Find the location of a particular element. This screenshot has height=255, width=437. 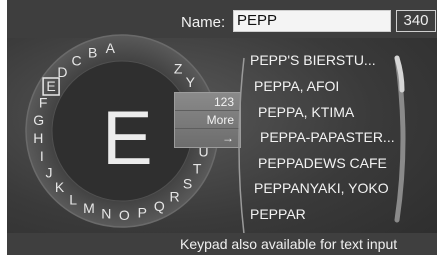

wheel-letter-z: Z is located at coordinates (178, 69).